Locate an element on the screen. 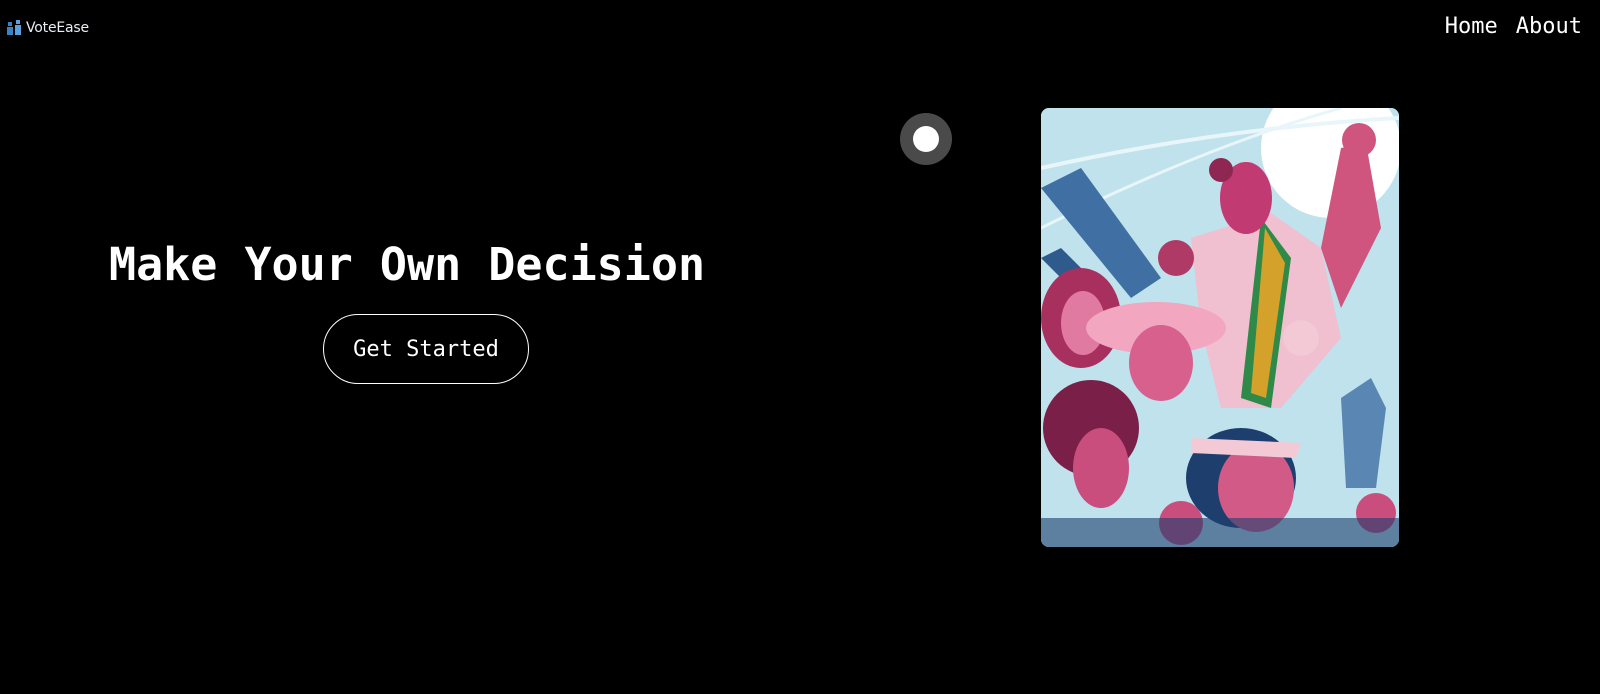 The height and width of the screenshot is (694, 1600). hero-title: Make Your Own Decision is located at coordinates (407, 264).